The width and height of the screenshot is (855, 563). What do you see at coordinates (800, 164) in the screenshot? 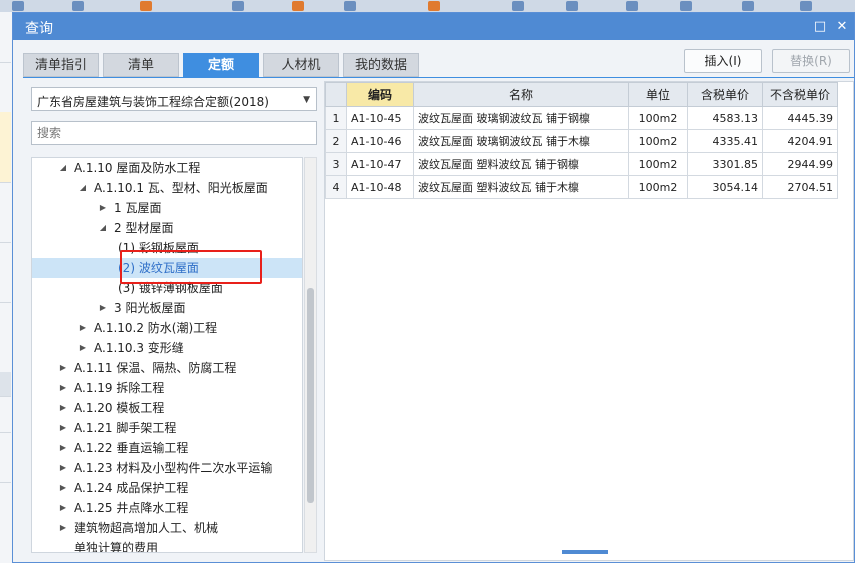
I see `cell-pretax-price: 2944.99` at bounding box center [800, 164].